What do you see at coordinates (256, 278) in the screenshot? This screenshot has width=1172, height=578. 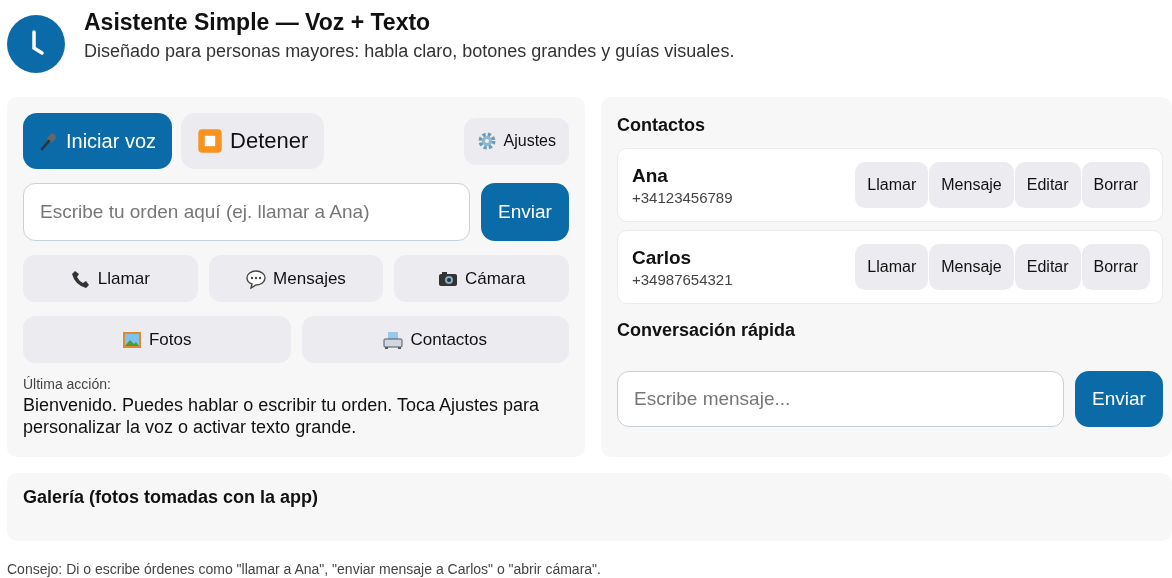 I see `chat-icon` at bounding box center [256, 278].